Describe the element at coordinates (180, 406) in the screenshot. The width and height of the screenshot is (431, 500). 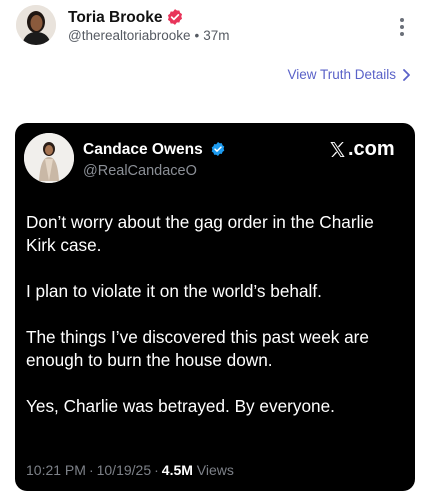
I see `tweet-paragraph: Yes, Charlie was betrayed. By everyone.` at that location.